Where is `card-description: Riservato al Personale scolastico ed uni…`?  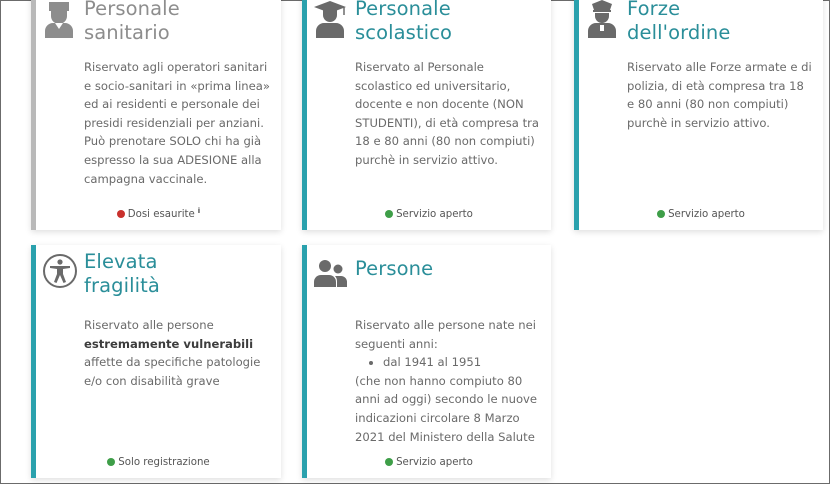
card-description: Riservato al Personale scolastico ed uni… is located at coordinates (447, 113).